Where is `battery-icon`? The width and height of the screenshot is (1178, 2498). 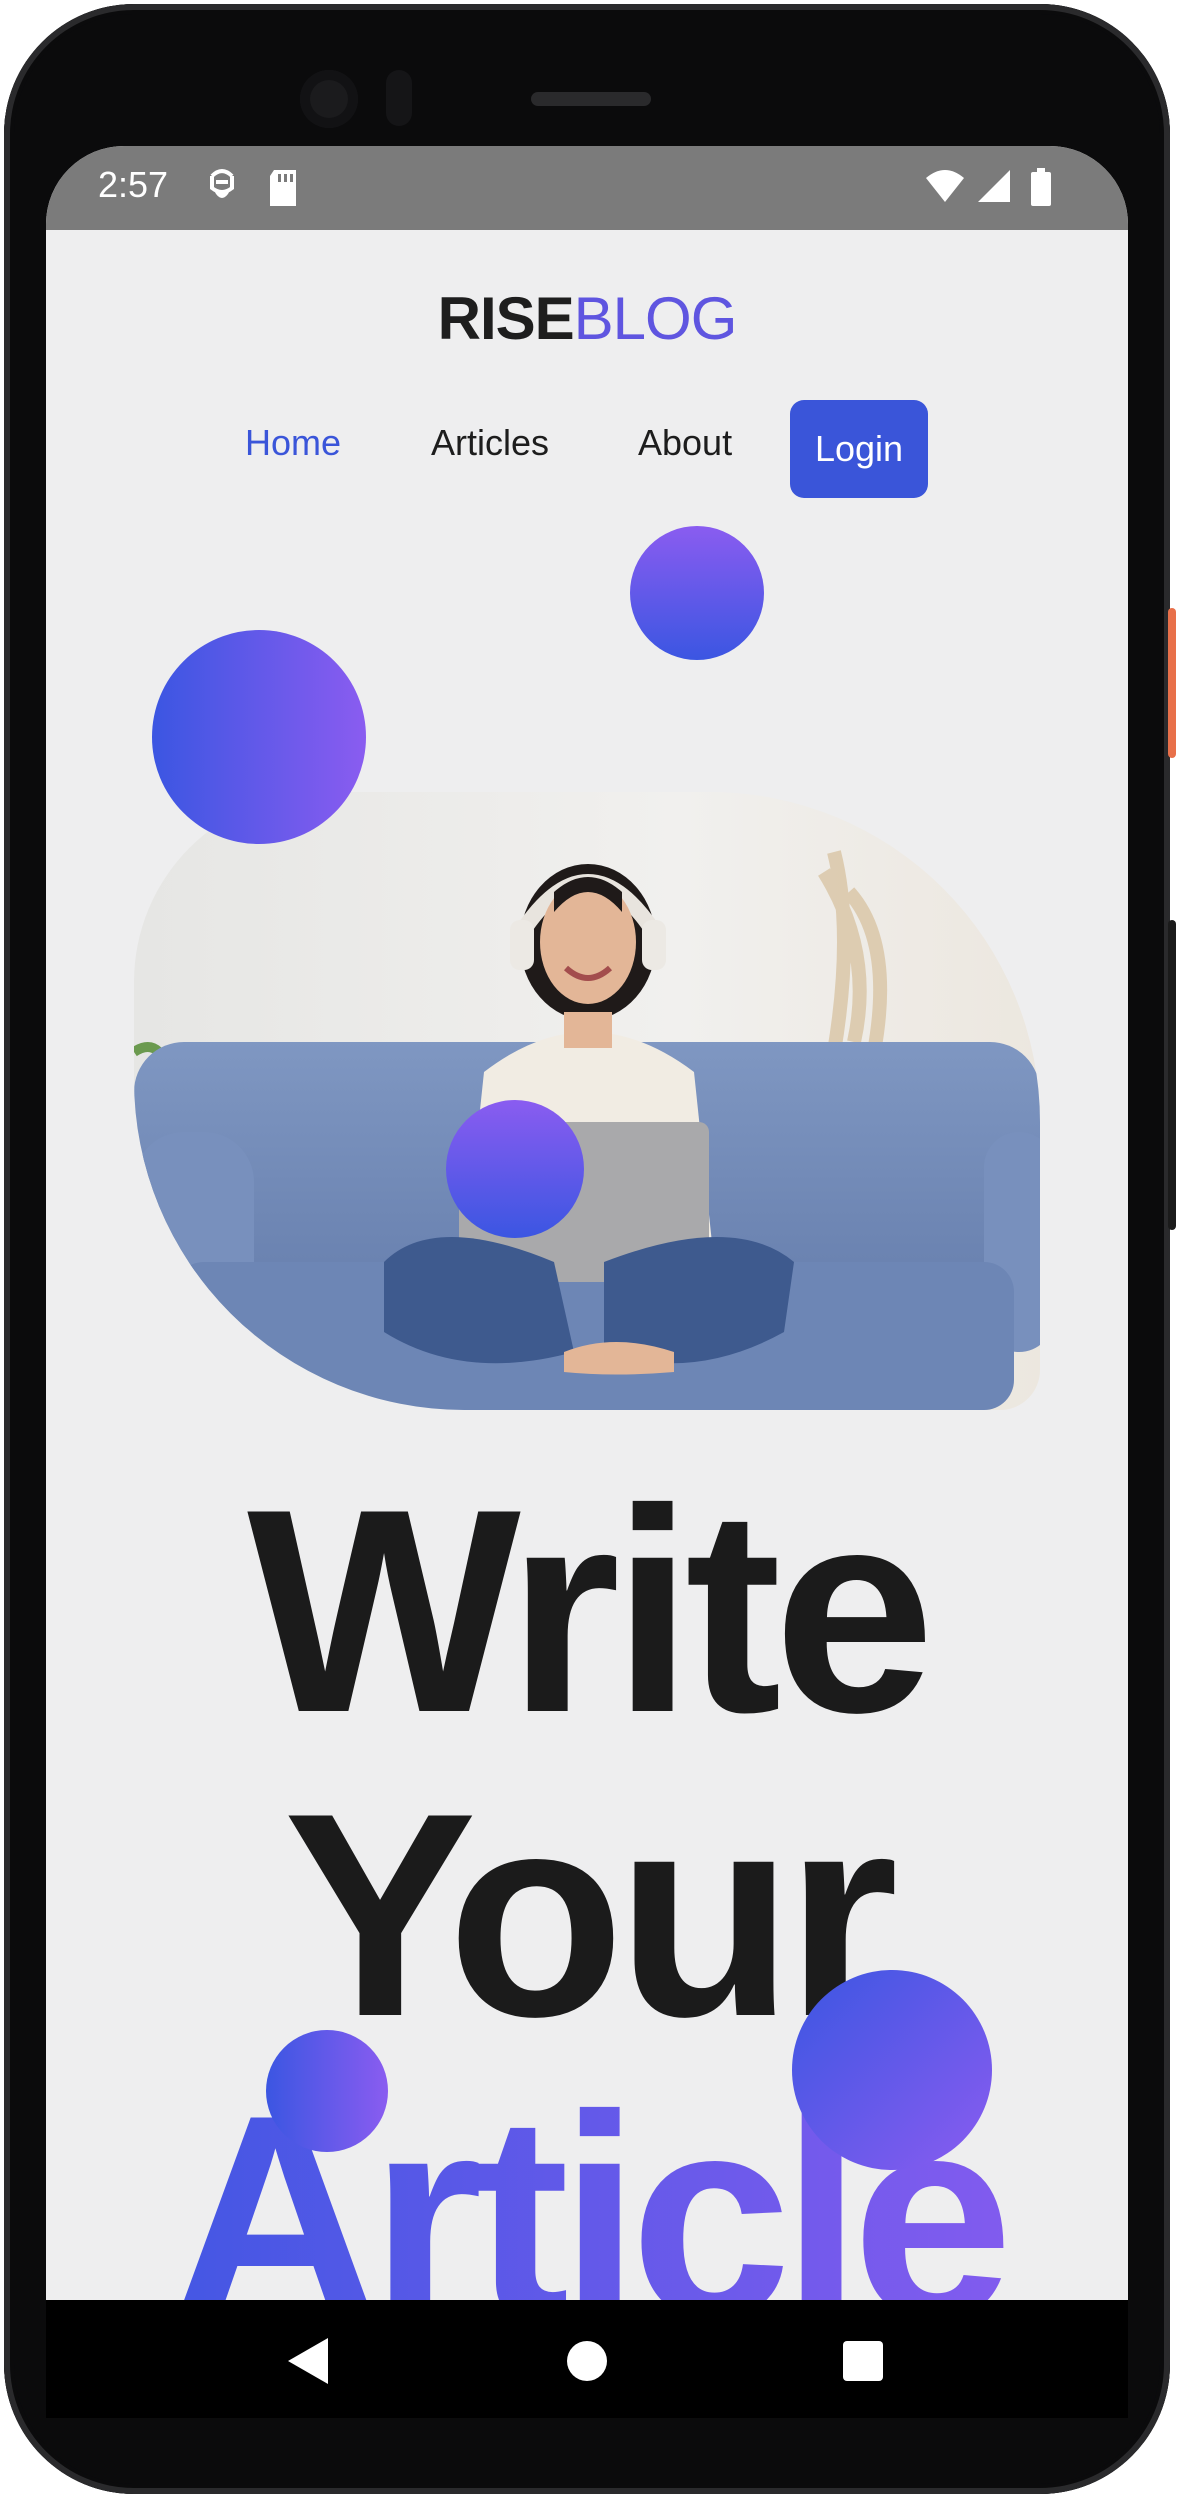
battery-icon is located at coordinates (1041, 189).